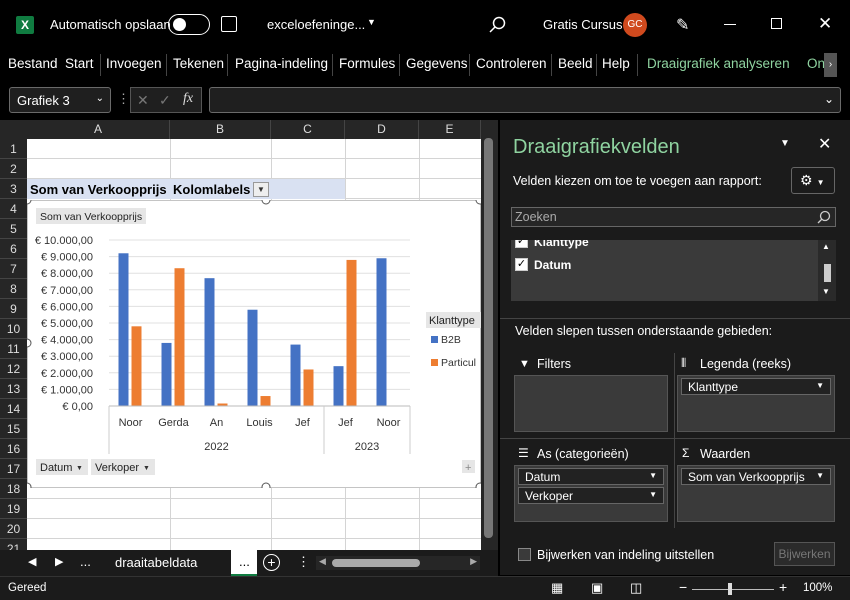 The image size is (850, 600). I want to click on tab-start: Start, so click(79, 63).